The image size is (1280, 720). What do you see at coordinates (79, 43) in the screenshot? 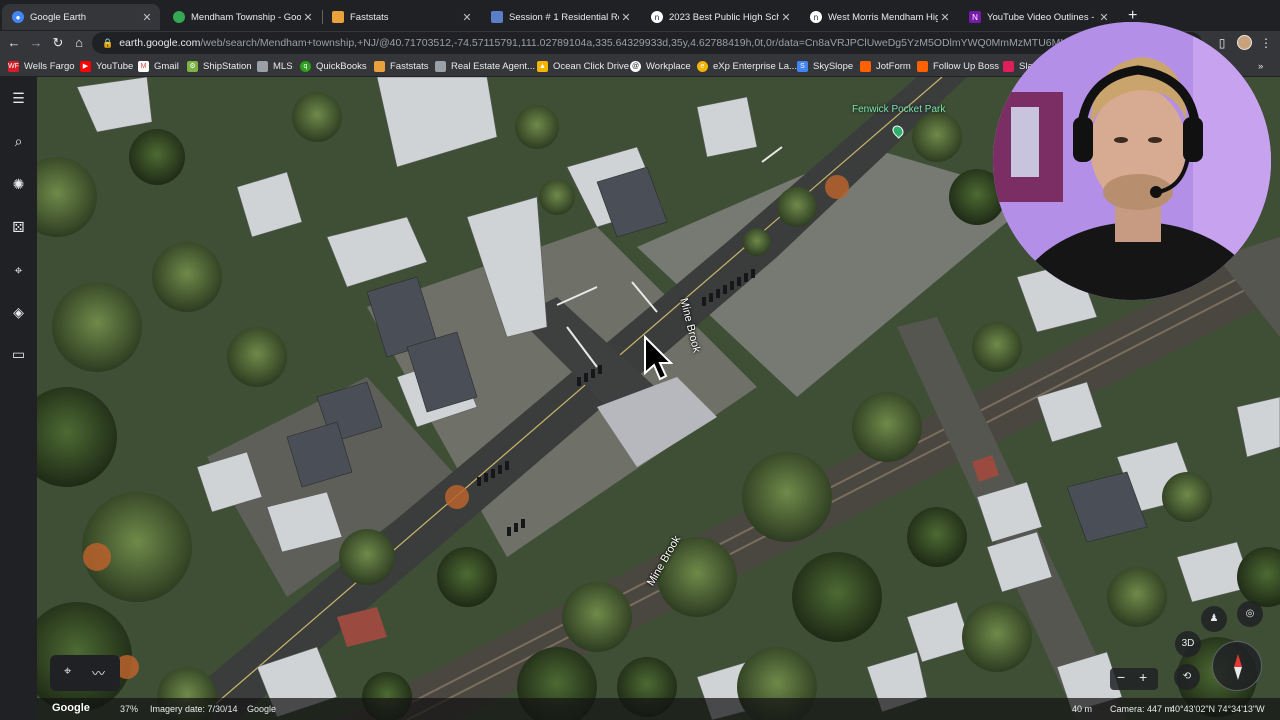
I see `home-icon: ⌂` at bounding box center [79, 43].